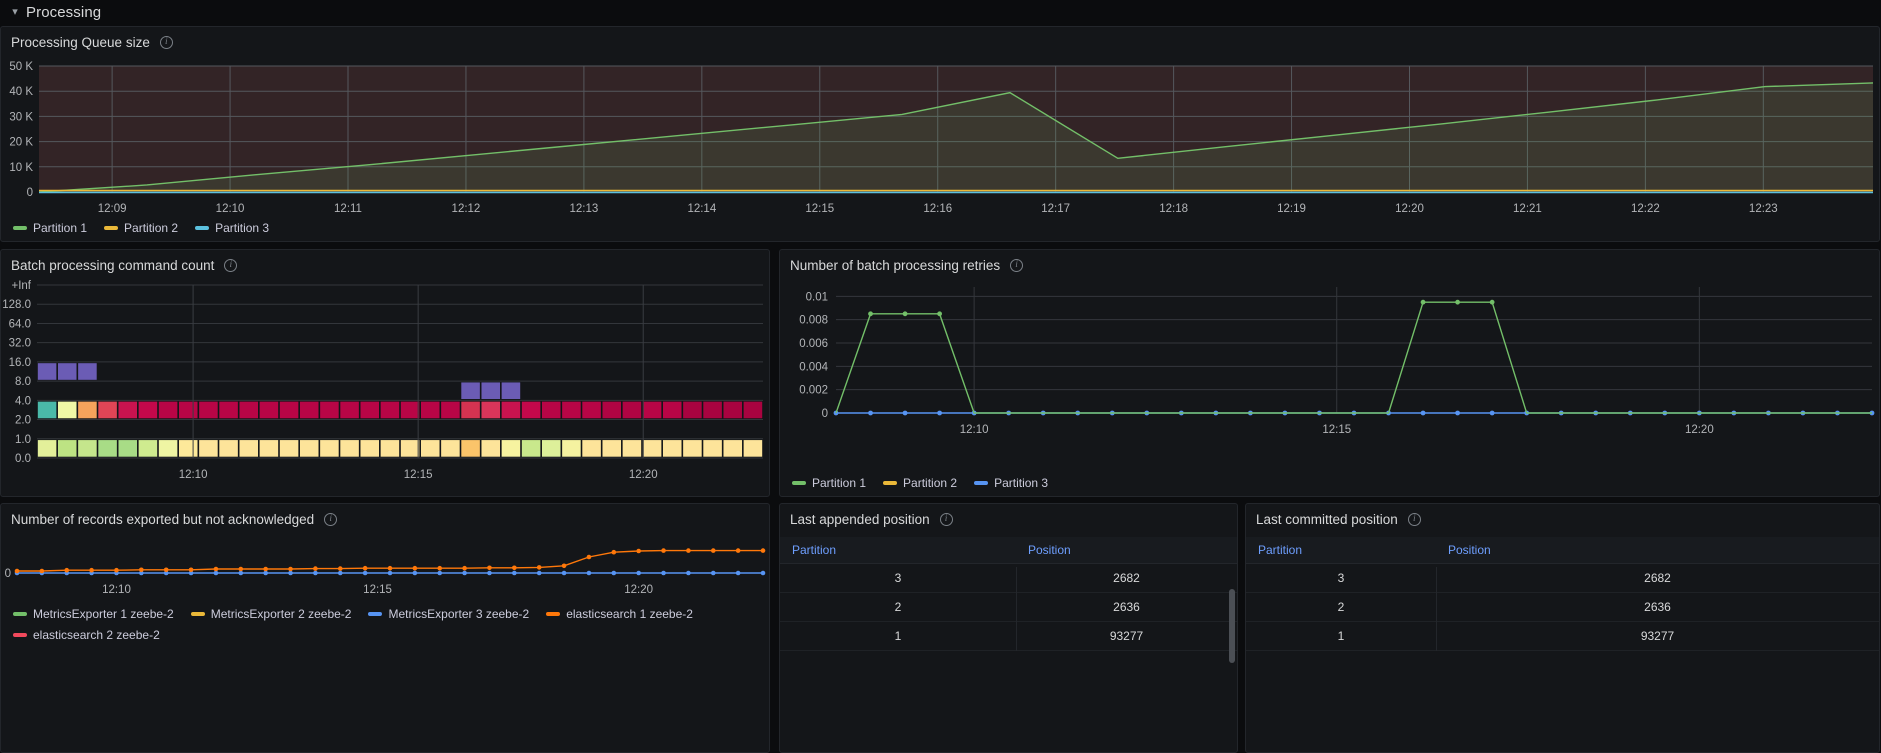 This screenshot has width=1881, height=753. What do you see at coordinates (1232, 626) in the screenshot?
I see `table-scrollbar` at bounding box center [1232, 626].